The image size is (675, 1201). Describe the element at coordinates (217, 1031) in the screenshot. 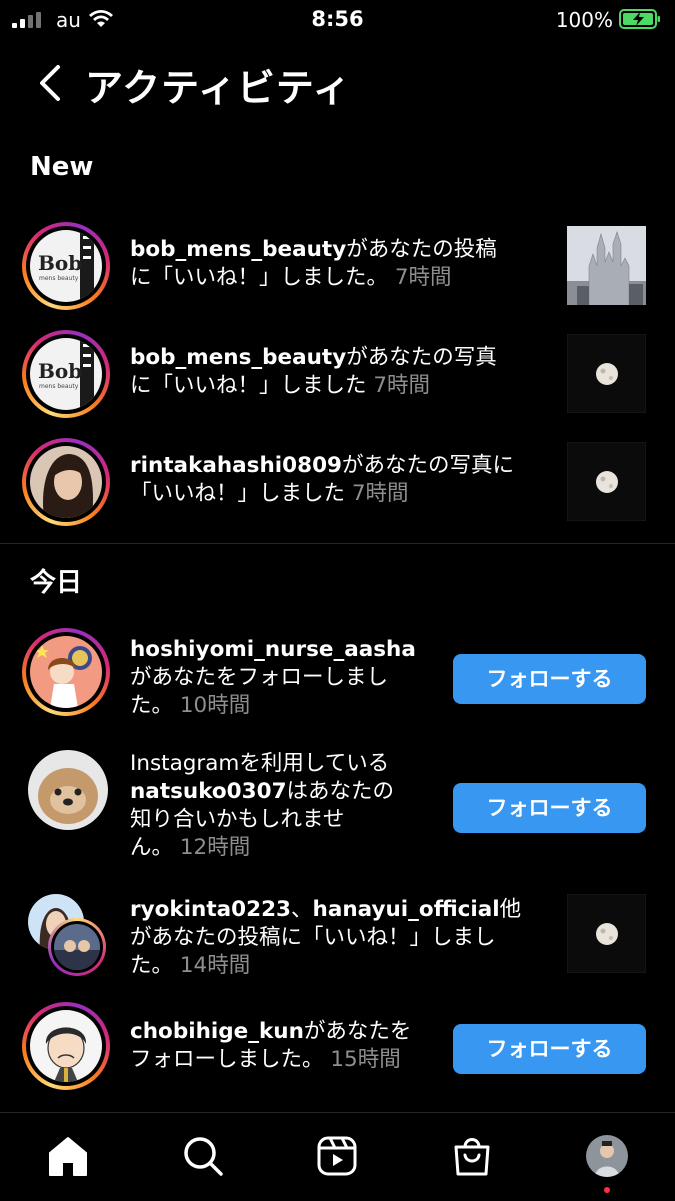

I see `username: chobihige_kun` at that location.